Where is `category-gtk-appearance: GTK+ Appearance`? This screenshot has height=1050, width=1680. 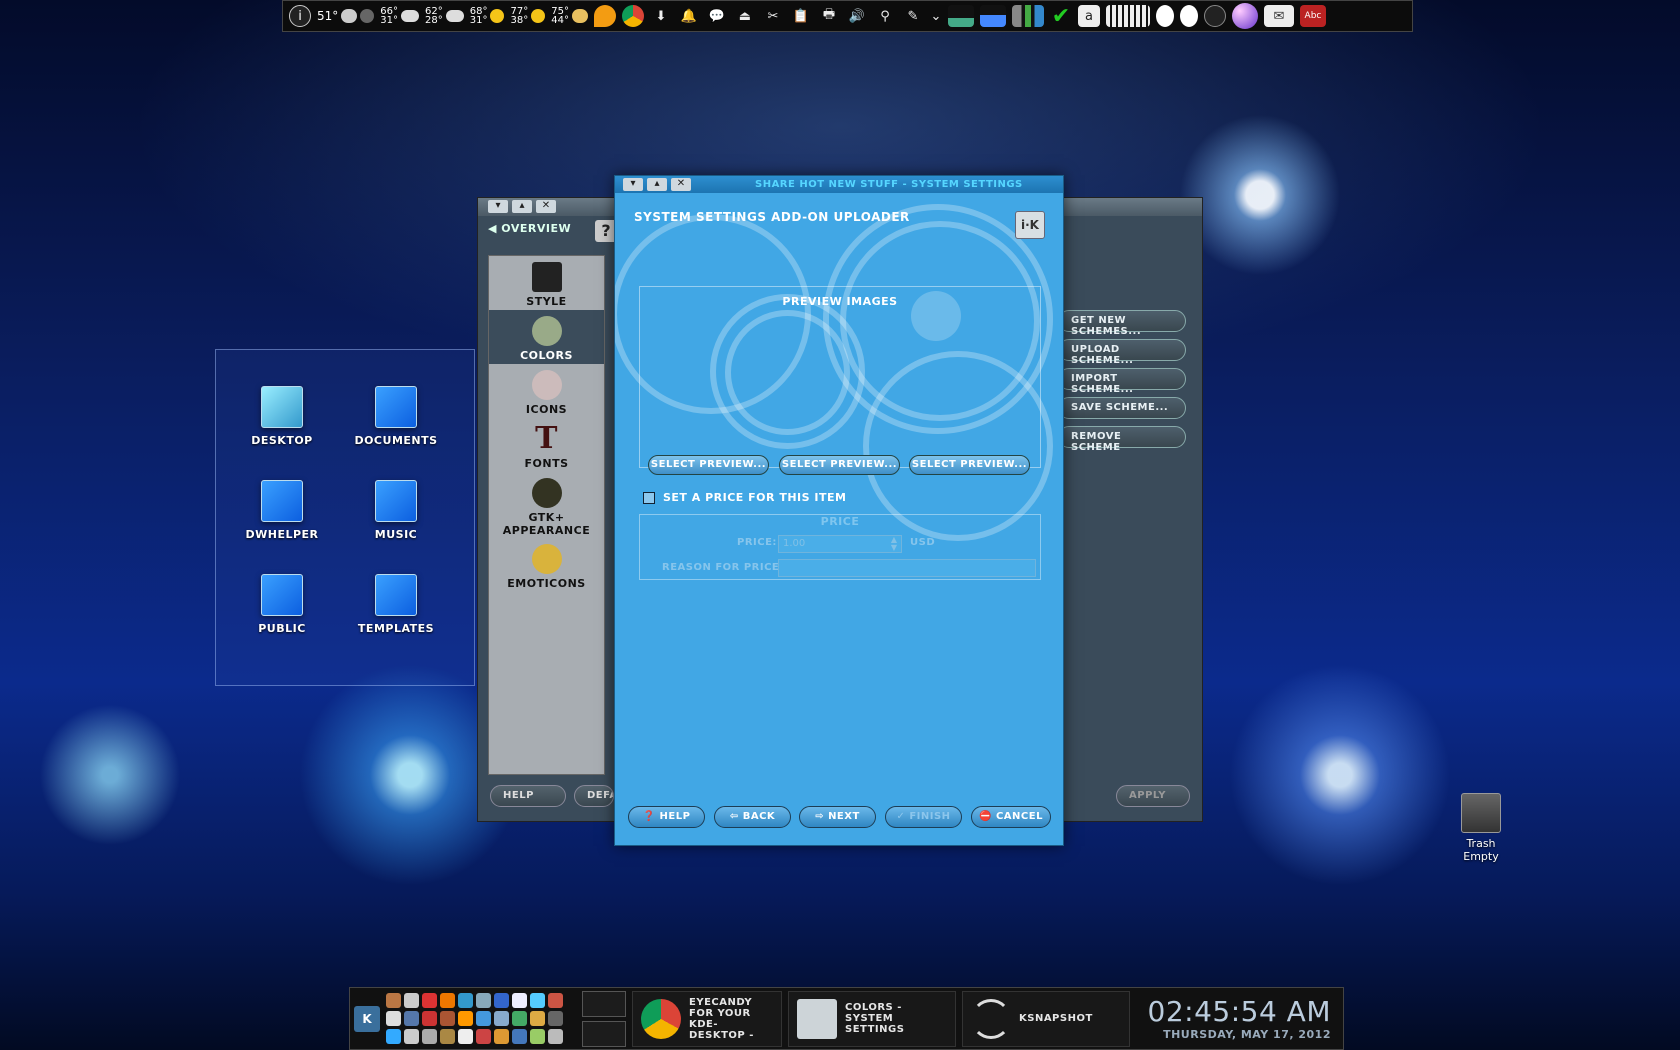
category-gtk-appearance: GTK+ Appearance is located at coordinates (546, 505).